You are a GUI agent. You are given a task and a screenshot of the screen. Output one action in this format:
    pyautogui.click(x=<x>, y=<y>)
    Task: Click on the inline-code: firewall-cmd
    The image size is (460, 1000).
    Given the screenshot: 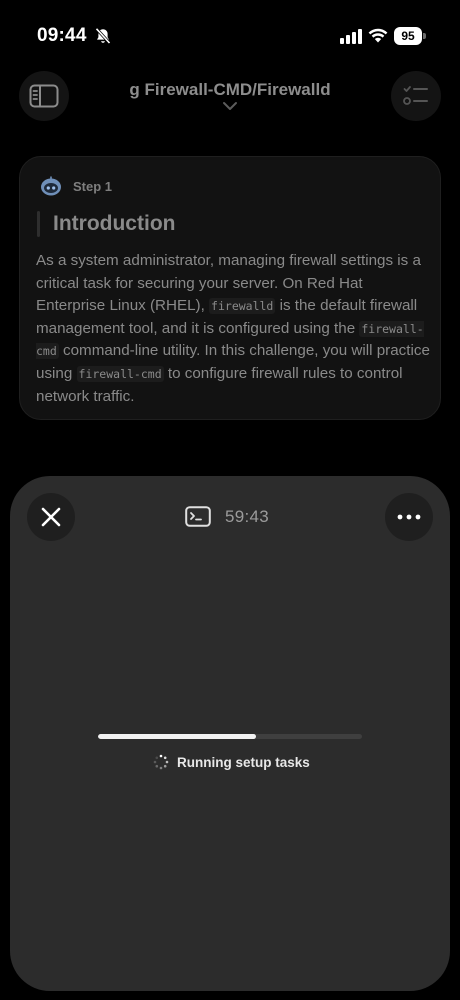 What is the action you would take?
    pyautogui.click(x=120, y=373)
    